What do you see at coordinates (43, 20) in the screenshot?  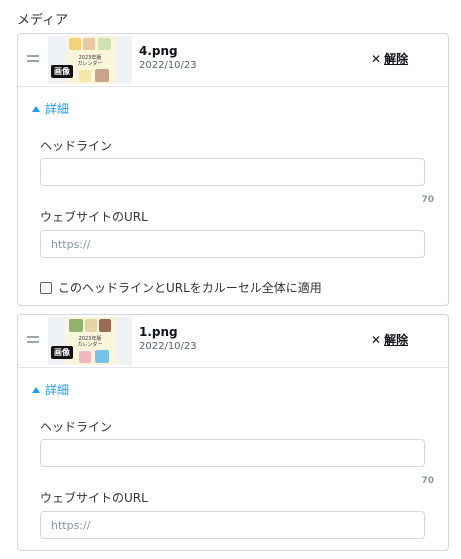 I see `section-title: メディア` at bounding box center [43, 20].